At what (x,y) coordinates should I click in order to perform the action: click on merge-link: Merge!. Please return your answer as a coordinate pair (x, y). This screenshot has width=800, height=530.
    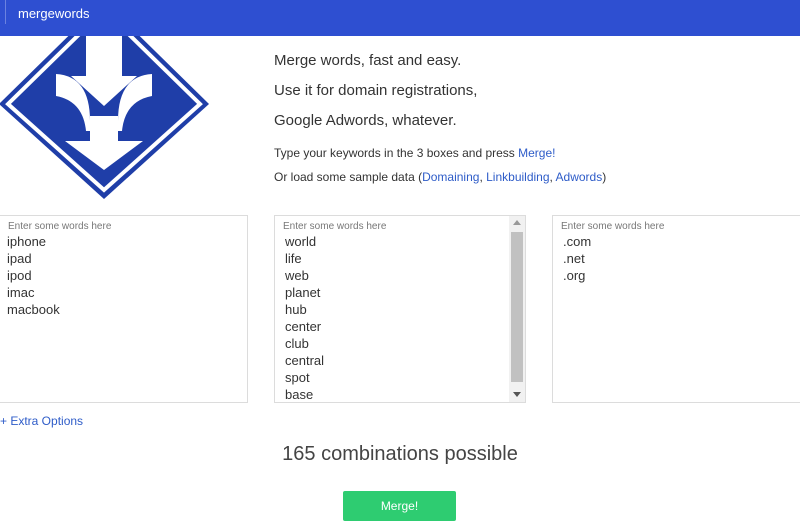
    Looking at the image, I should click on (536, 153).